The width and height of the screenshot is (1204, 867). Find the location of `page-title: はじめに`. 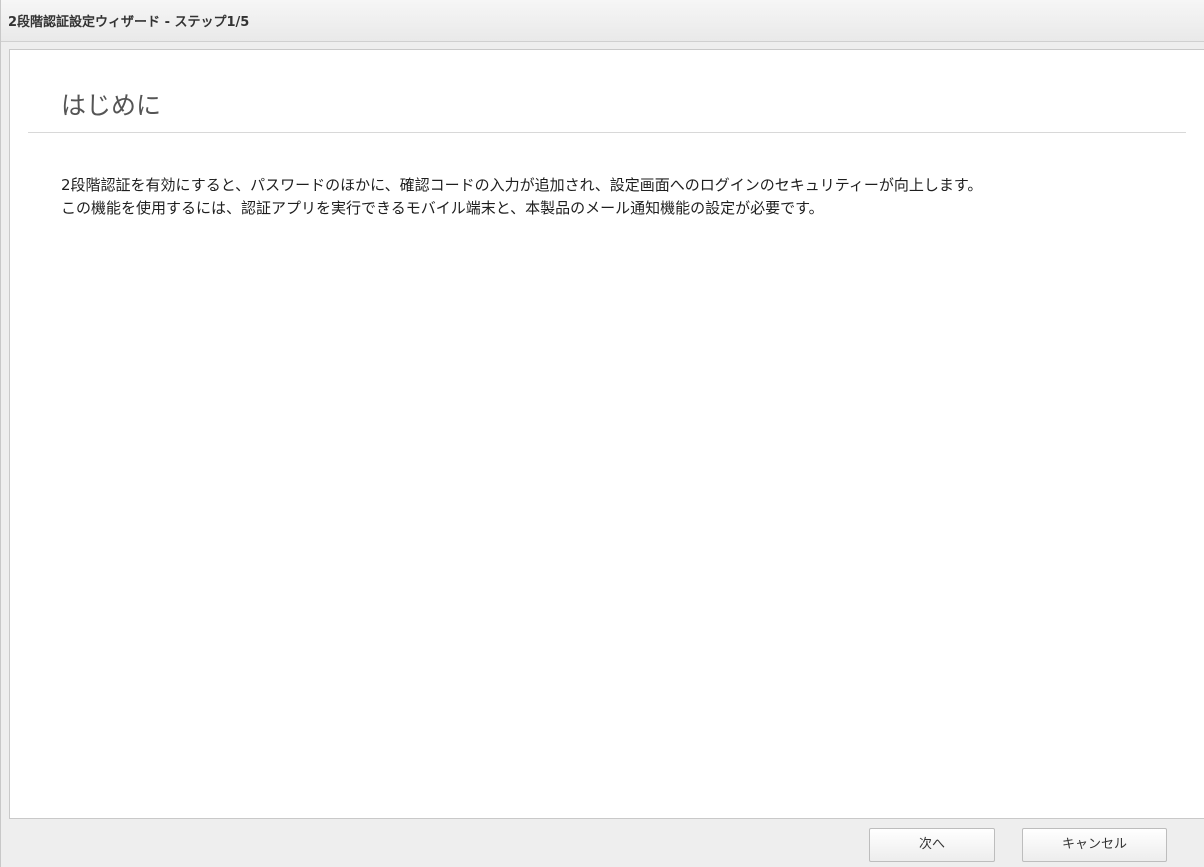

page-title: はじめに is located at coordinates (111, 105).